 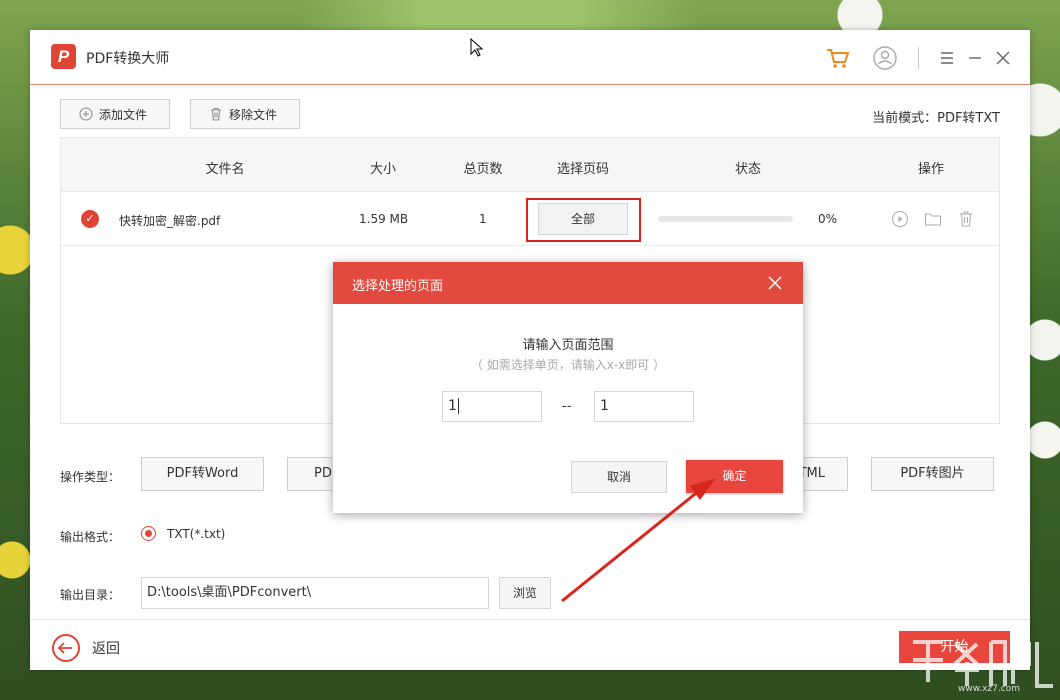 I want to click on close-icon, so click(x=1003, y=58).